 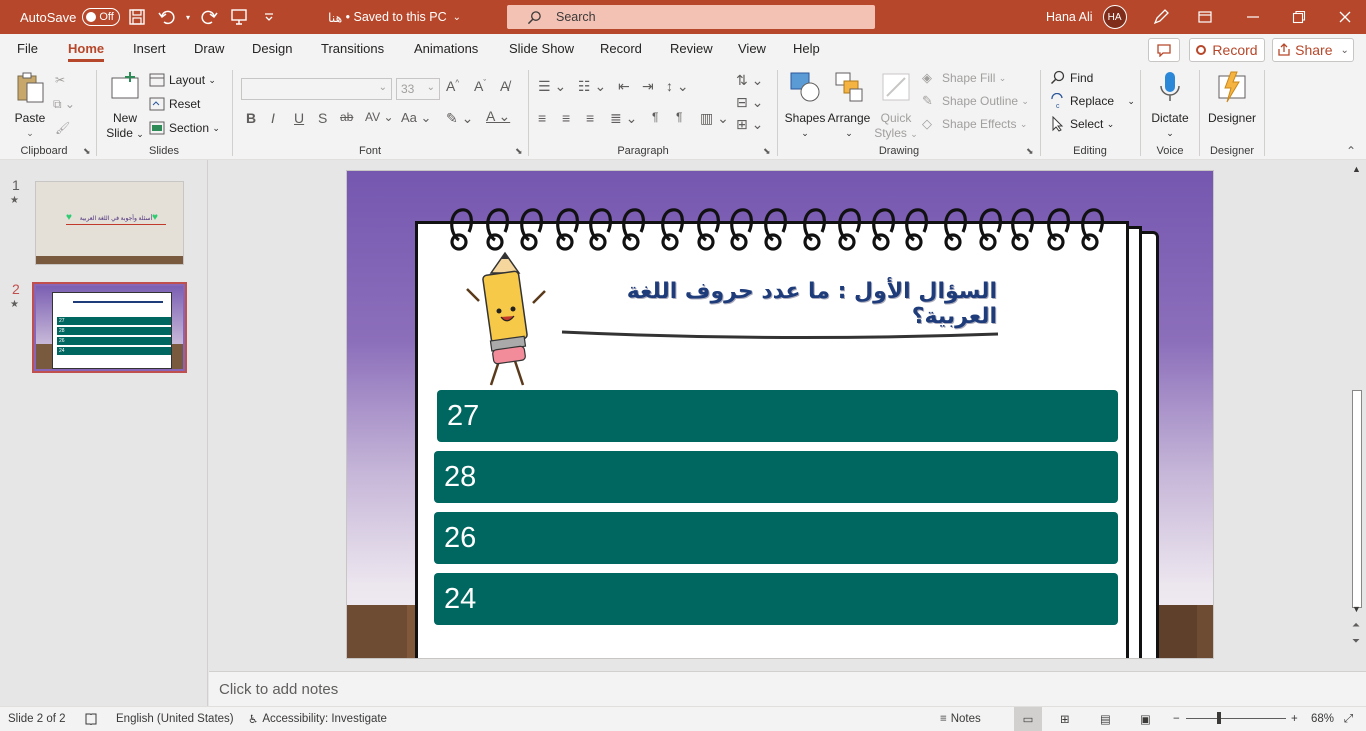 I want to click on select-button: Select ⌄, so click(x=1082, y=124).